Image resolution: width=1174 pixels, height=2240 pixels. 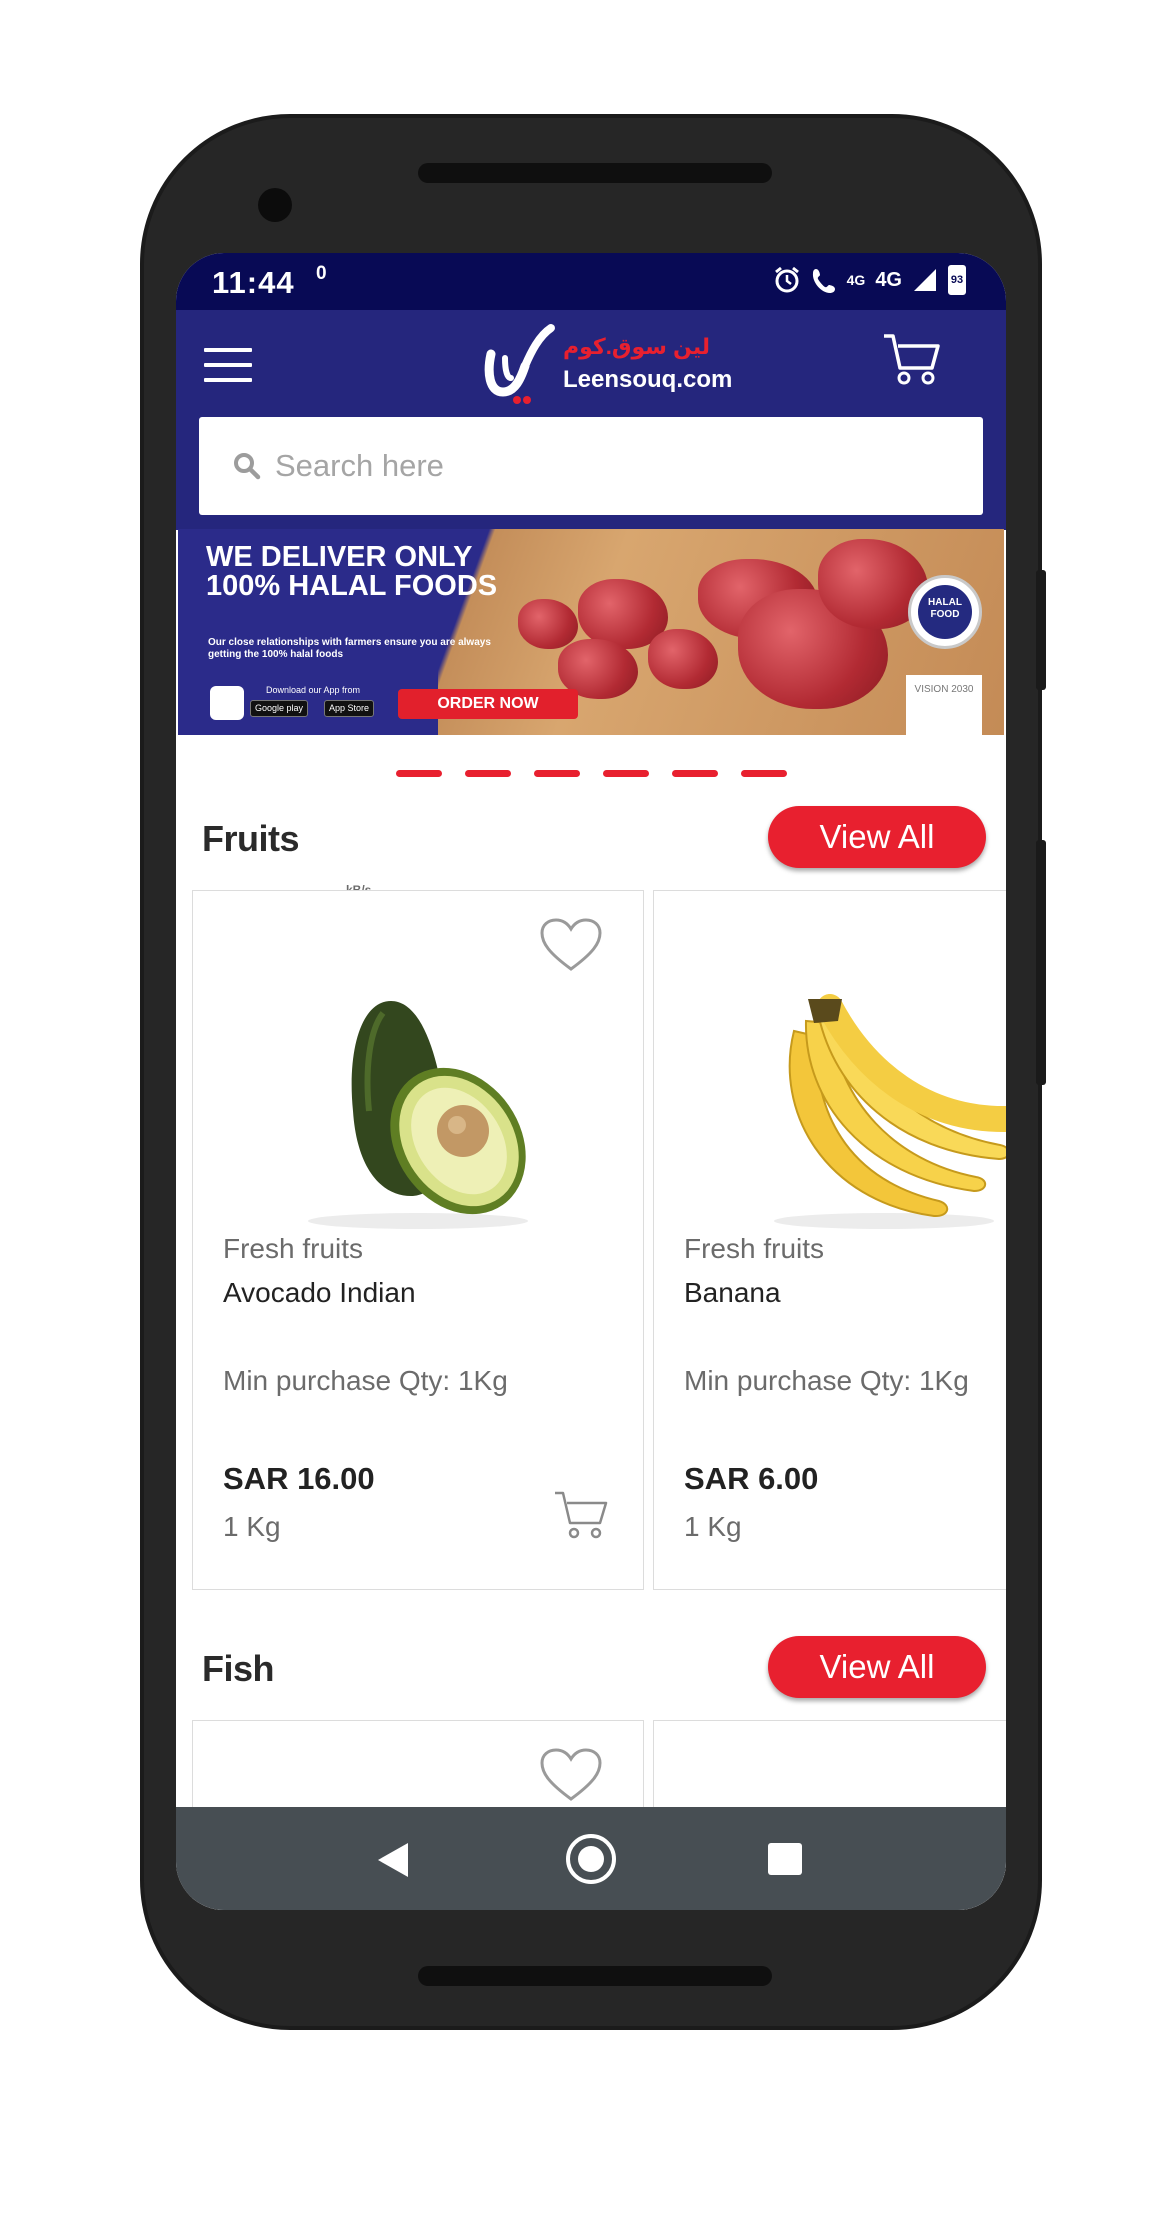 What do you see at coordinates (1041, 962) in the screenshot?
I see `volume-button` at bounding box center [1041, 962].